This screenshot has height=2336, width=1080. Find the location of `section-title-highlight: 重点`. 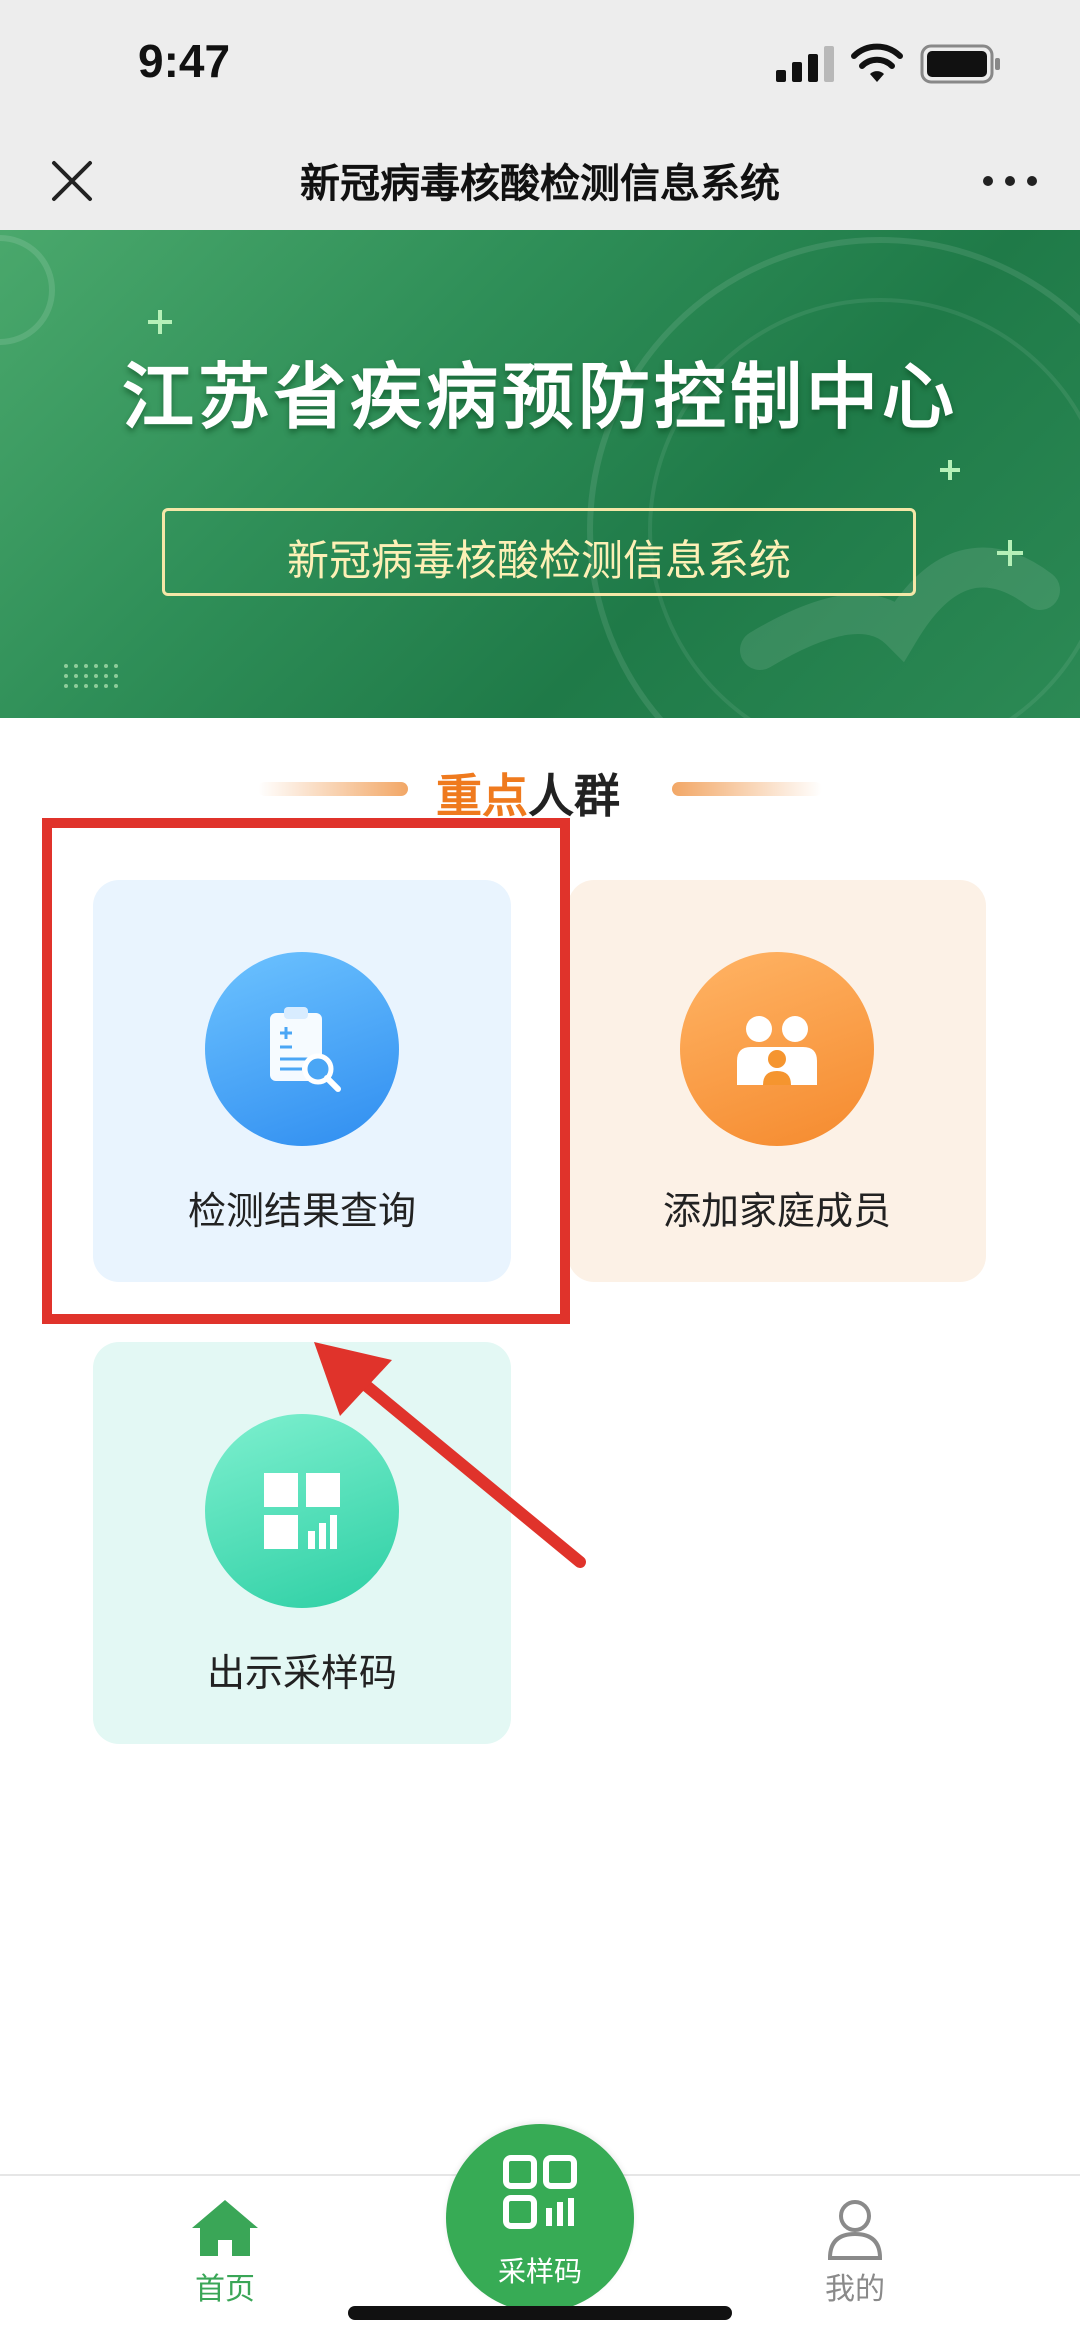

section-title-highlight: 重点 is located at coordinates (482, 796).